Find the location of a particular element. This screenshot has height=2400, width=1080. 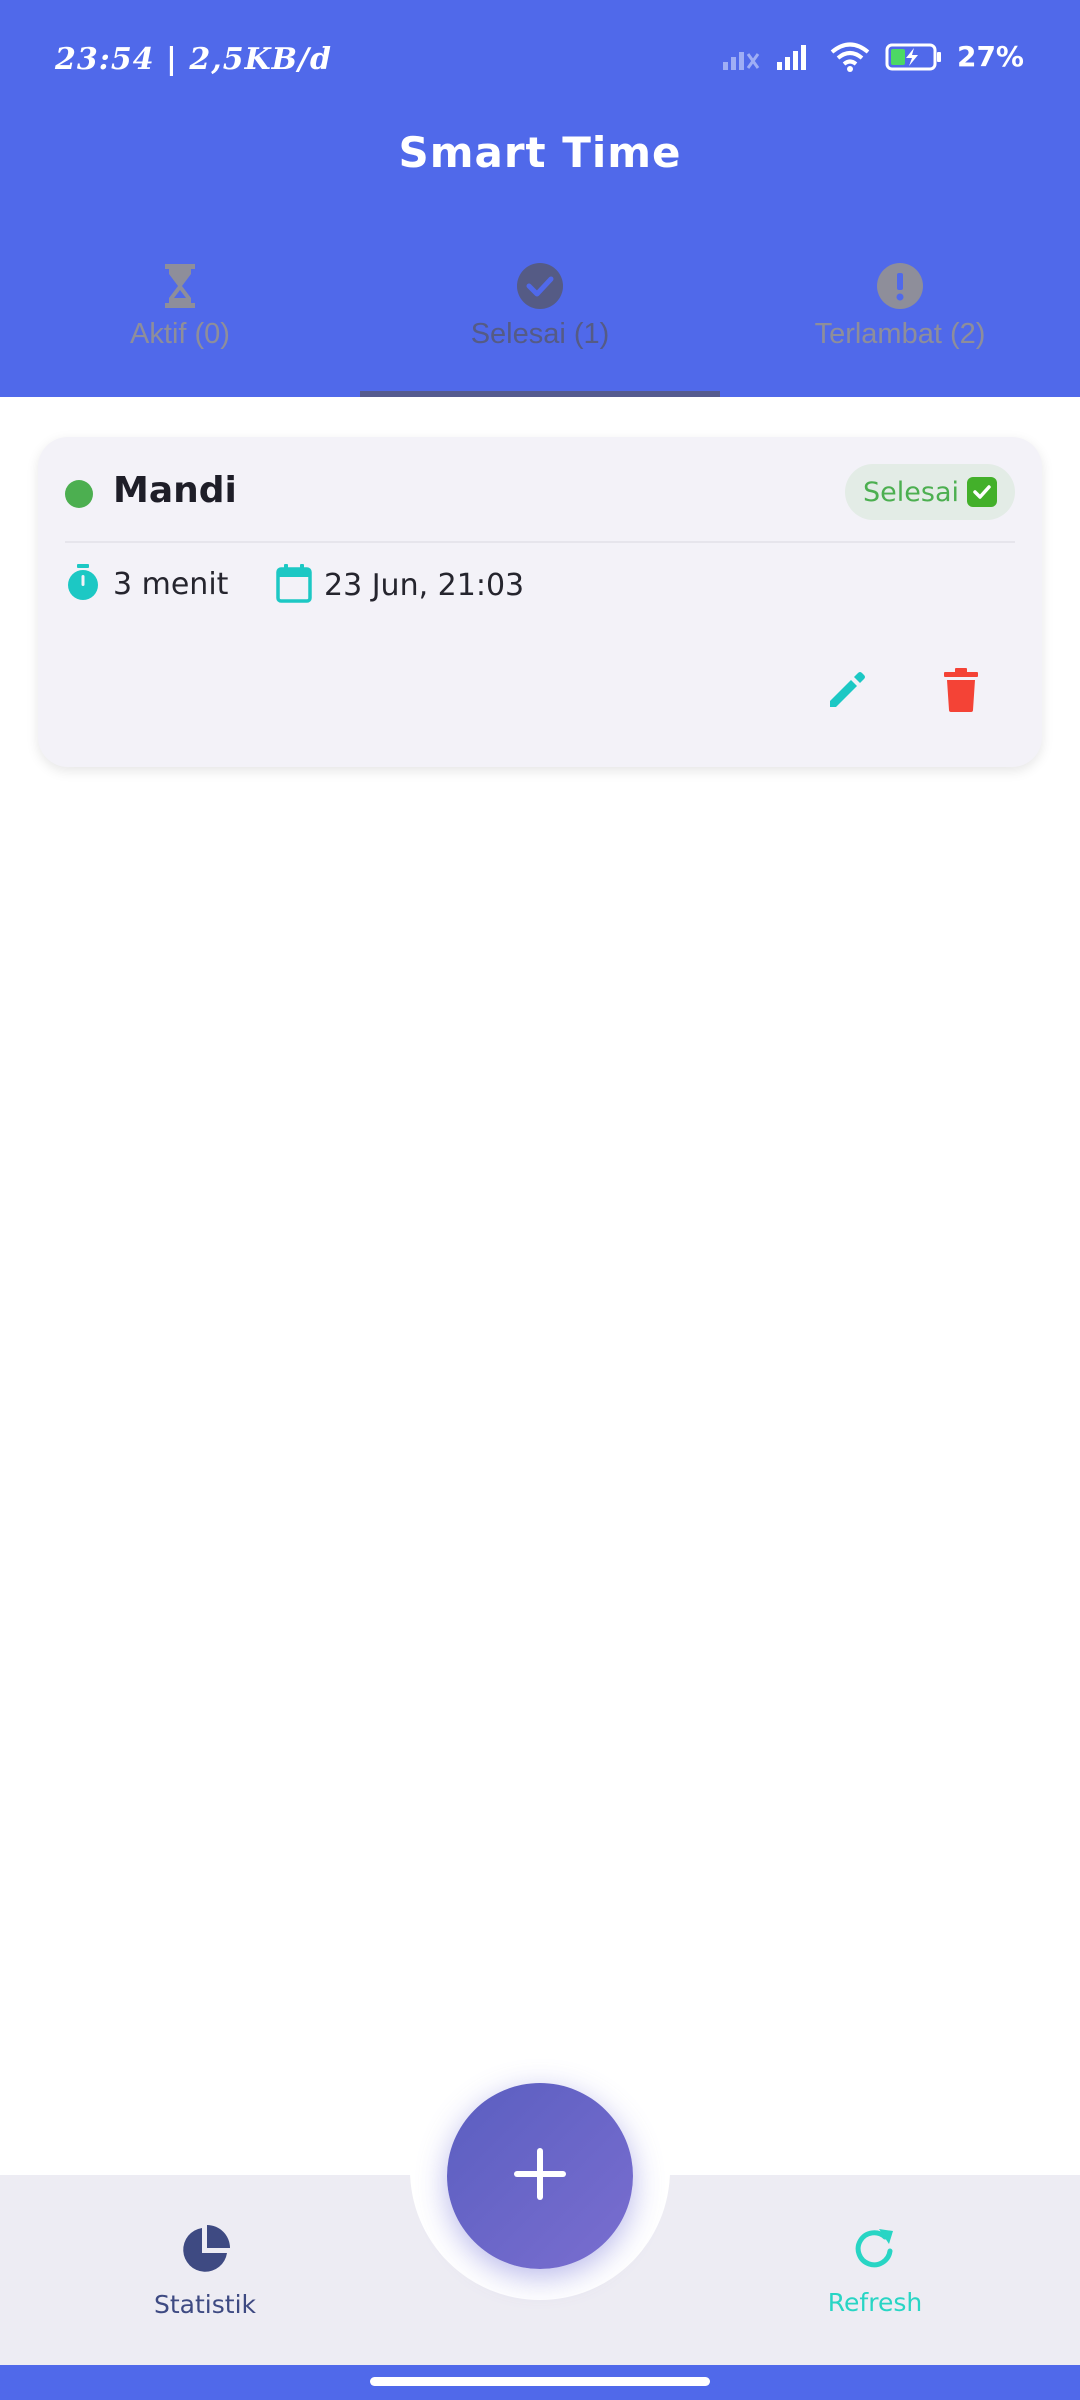

task-duration: 3 menit is located at coordinates (146, 584).